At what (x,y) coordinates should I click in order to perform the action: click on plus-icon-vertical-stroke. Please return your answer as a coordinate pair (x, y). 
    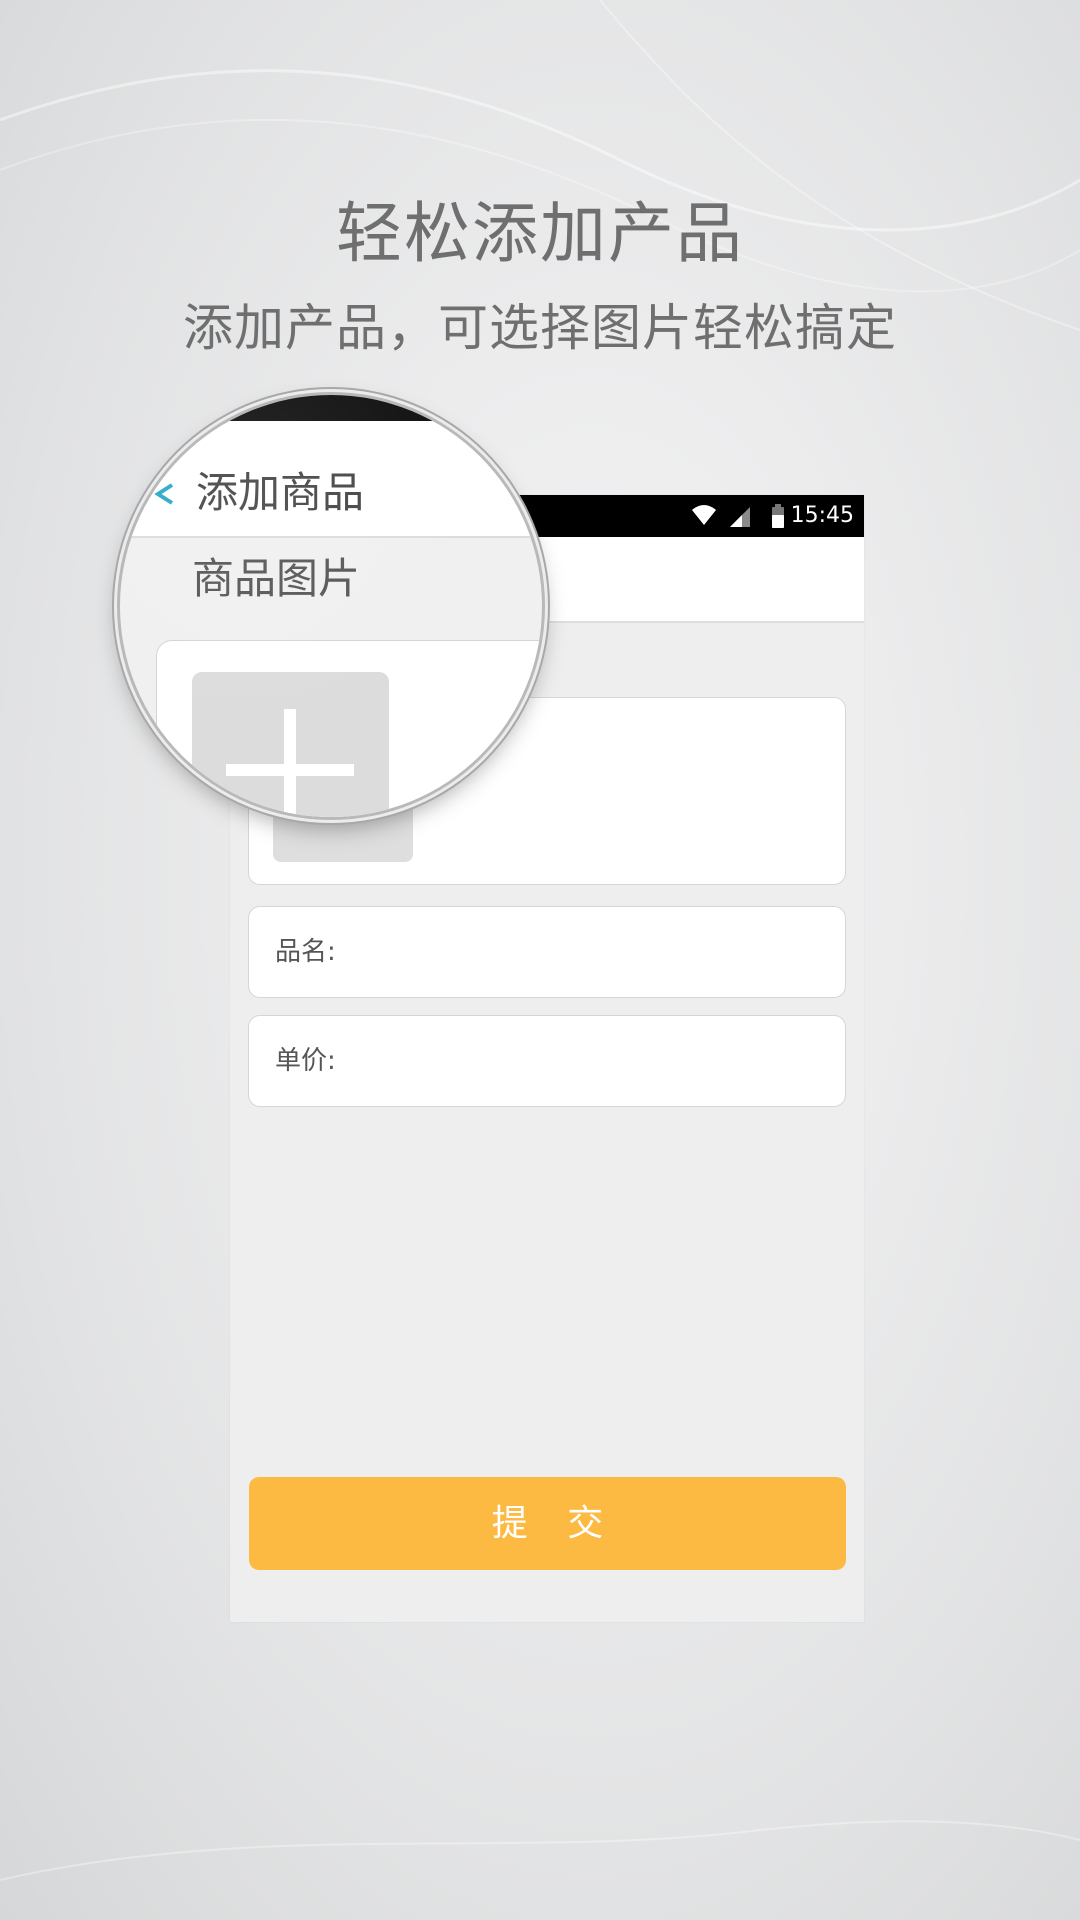
    Looking at the image, I should click on (290, 763).